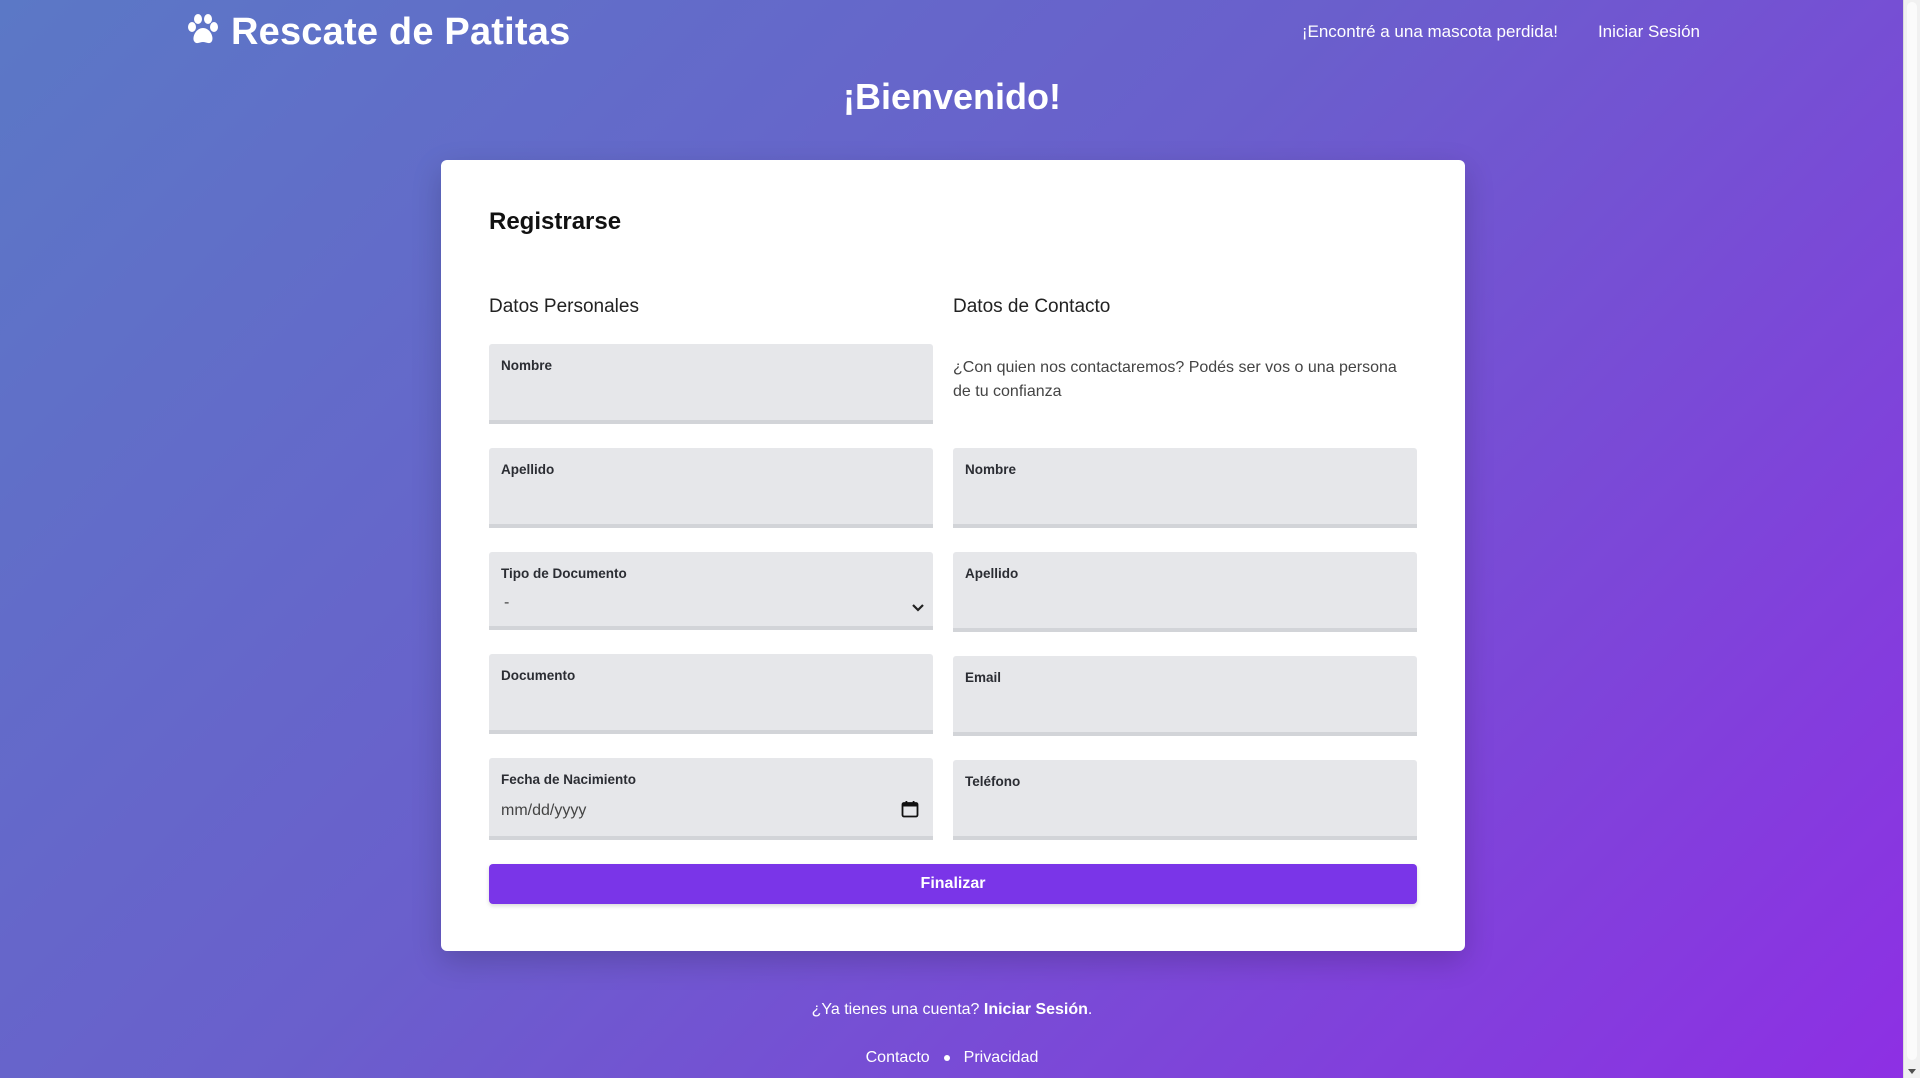  I want to click on contact-section-title: Datos de Contacto, so click(1032, 306).